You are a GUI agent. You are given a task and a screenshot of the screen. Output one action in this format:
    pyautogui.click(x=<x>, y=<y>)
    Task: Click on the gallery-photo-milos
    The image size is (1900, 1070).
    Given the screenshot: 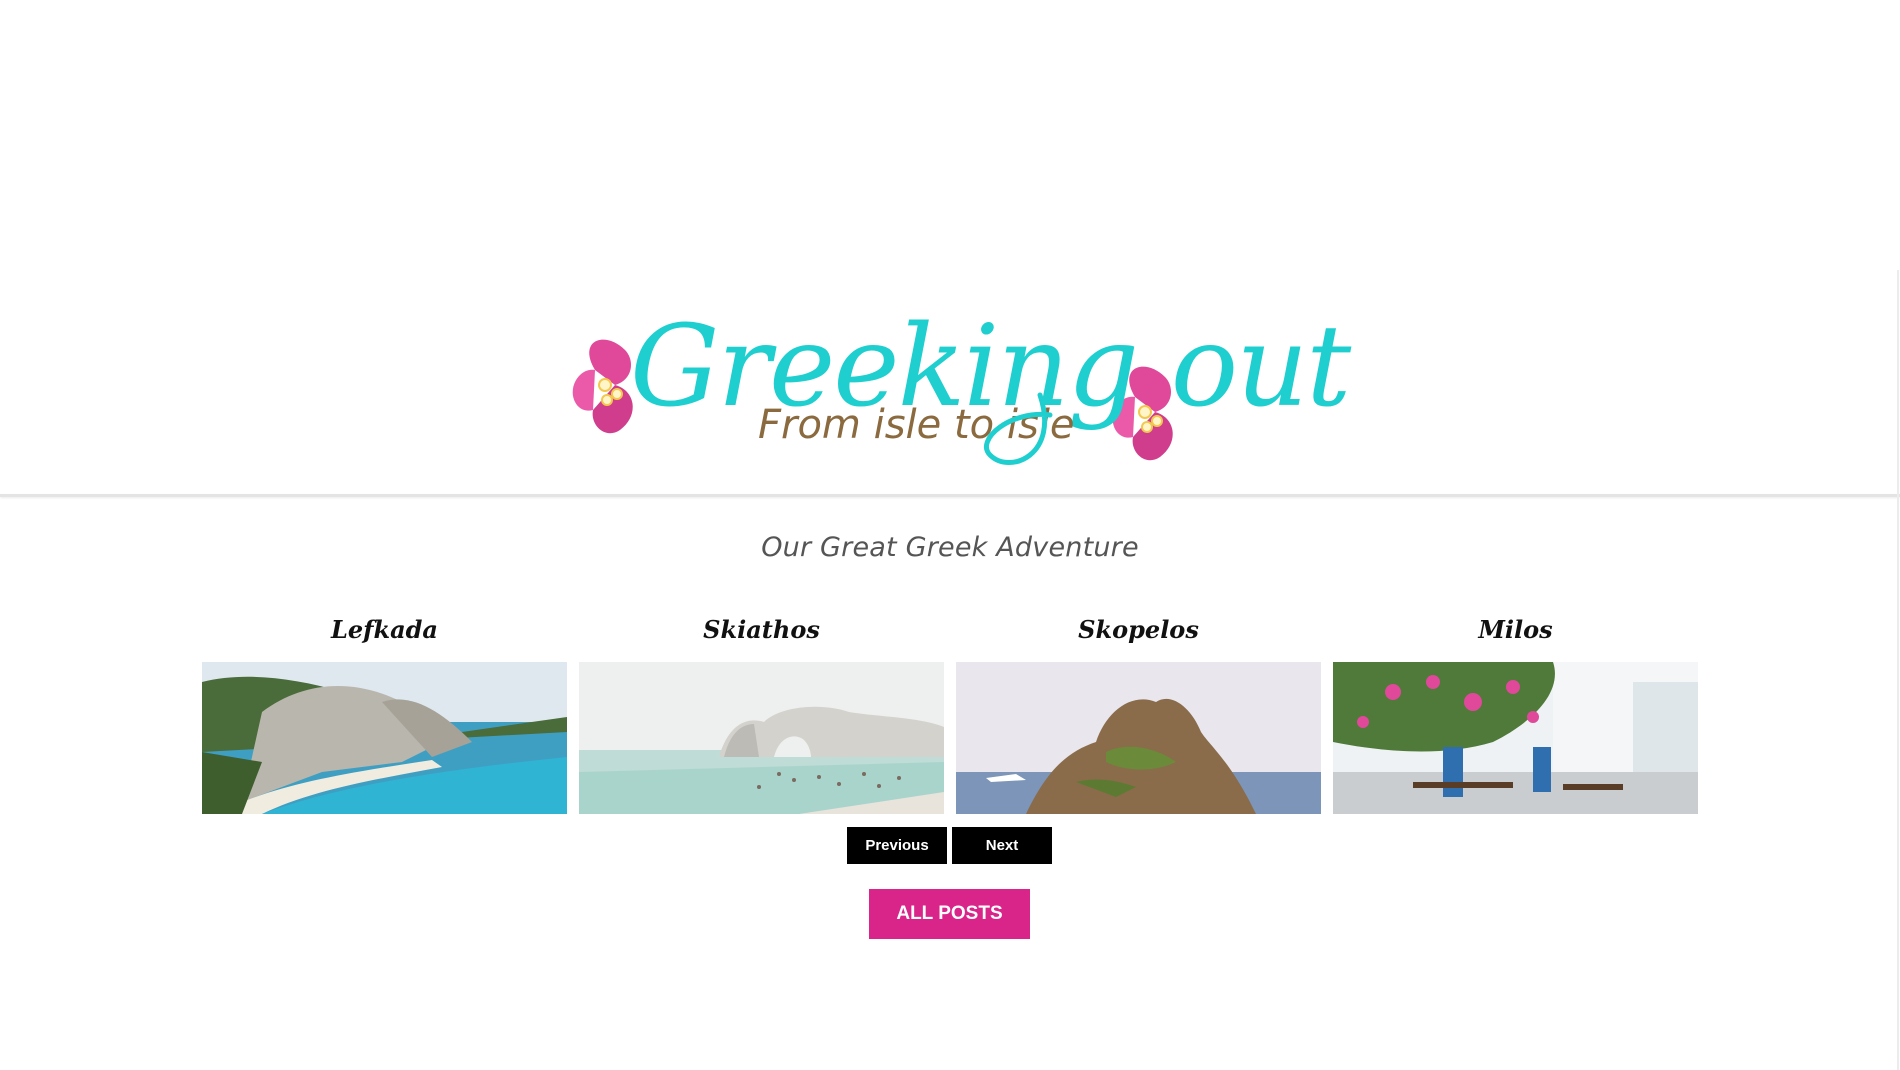 What is the action you would take?
    pyautogui.click(x=1515, y=738)
    